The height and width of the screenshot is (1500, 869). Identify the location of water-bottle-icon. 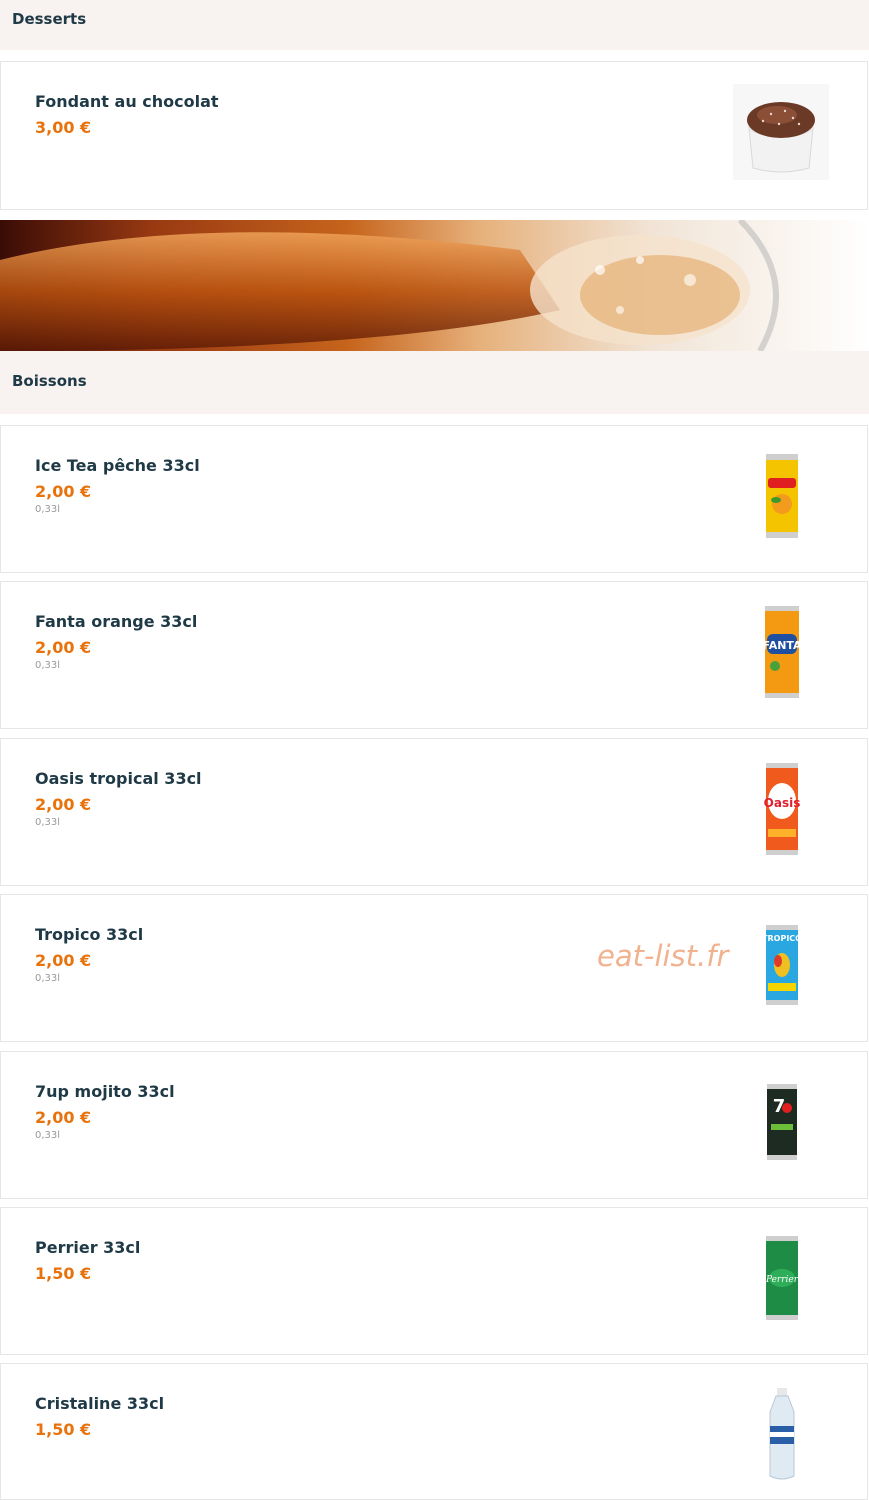
(782, 1434).